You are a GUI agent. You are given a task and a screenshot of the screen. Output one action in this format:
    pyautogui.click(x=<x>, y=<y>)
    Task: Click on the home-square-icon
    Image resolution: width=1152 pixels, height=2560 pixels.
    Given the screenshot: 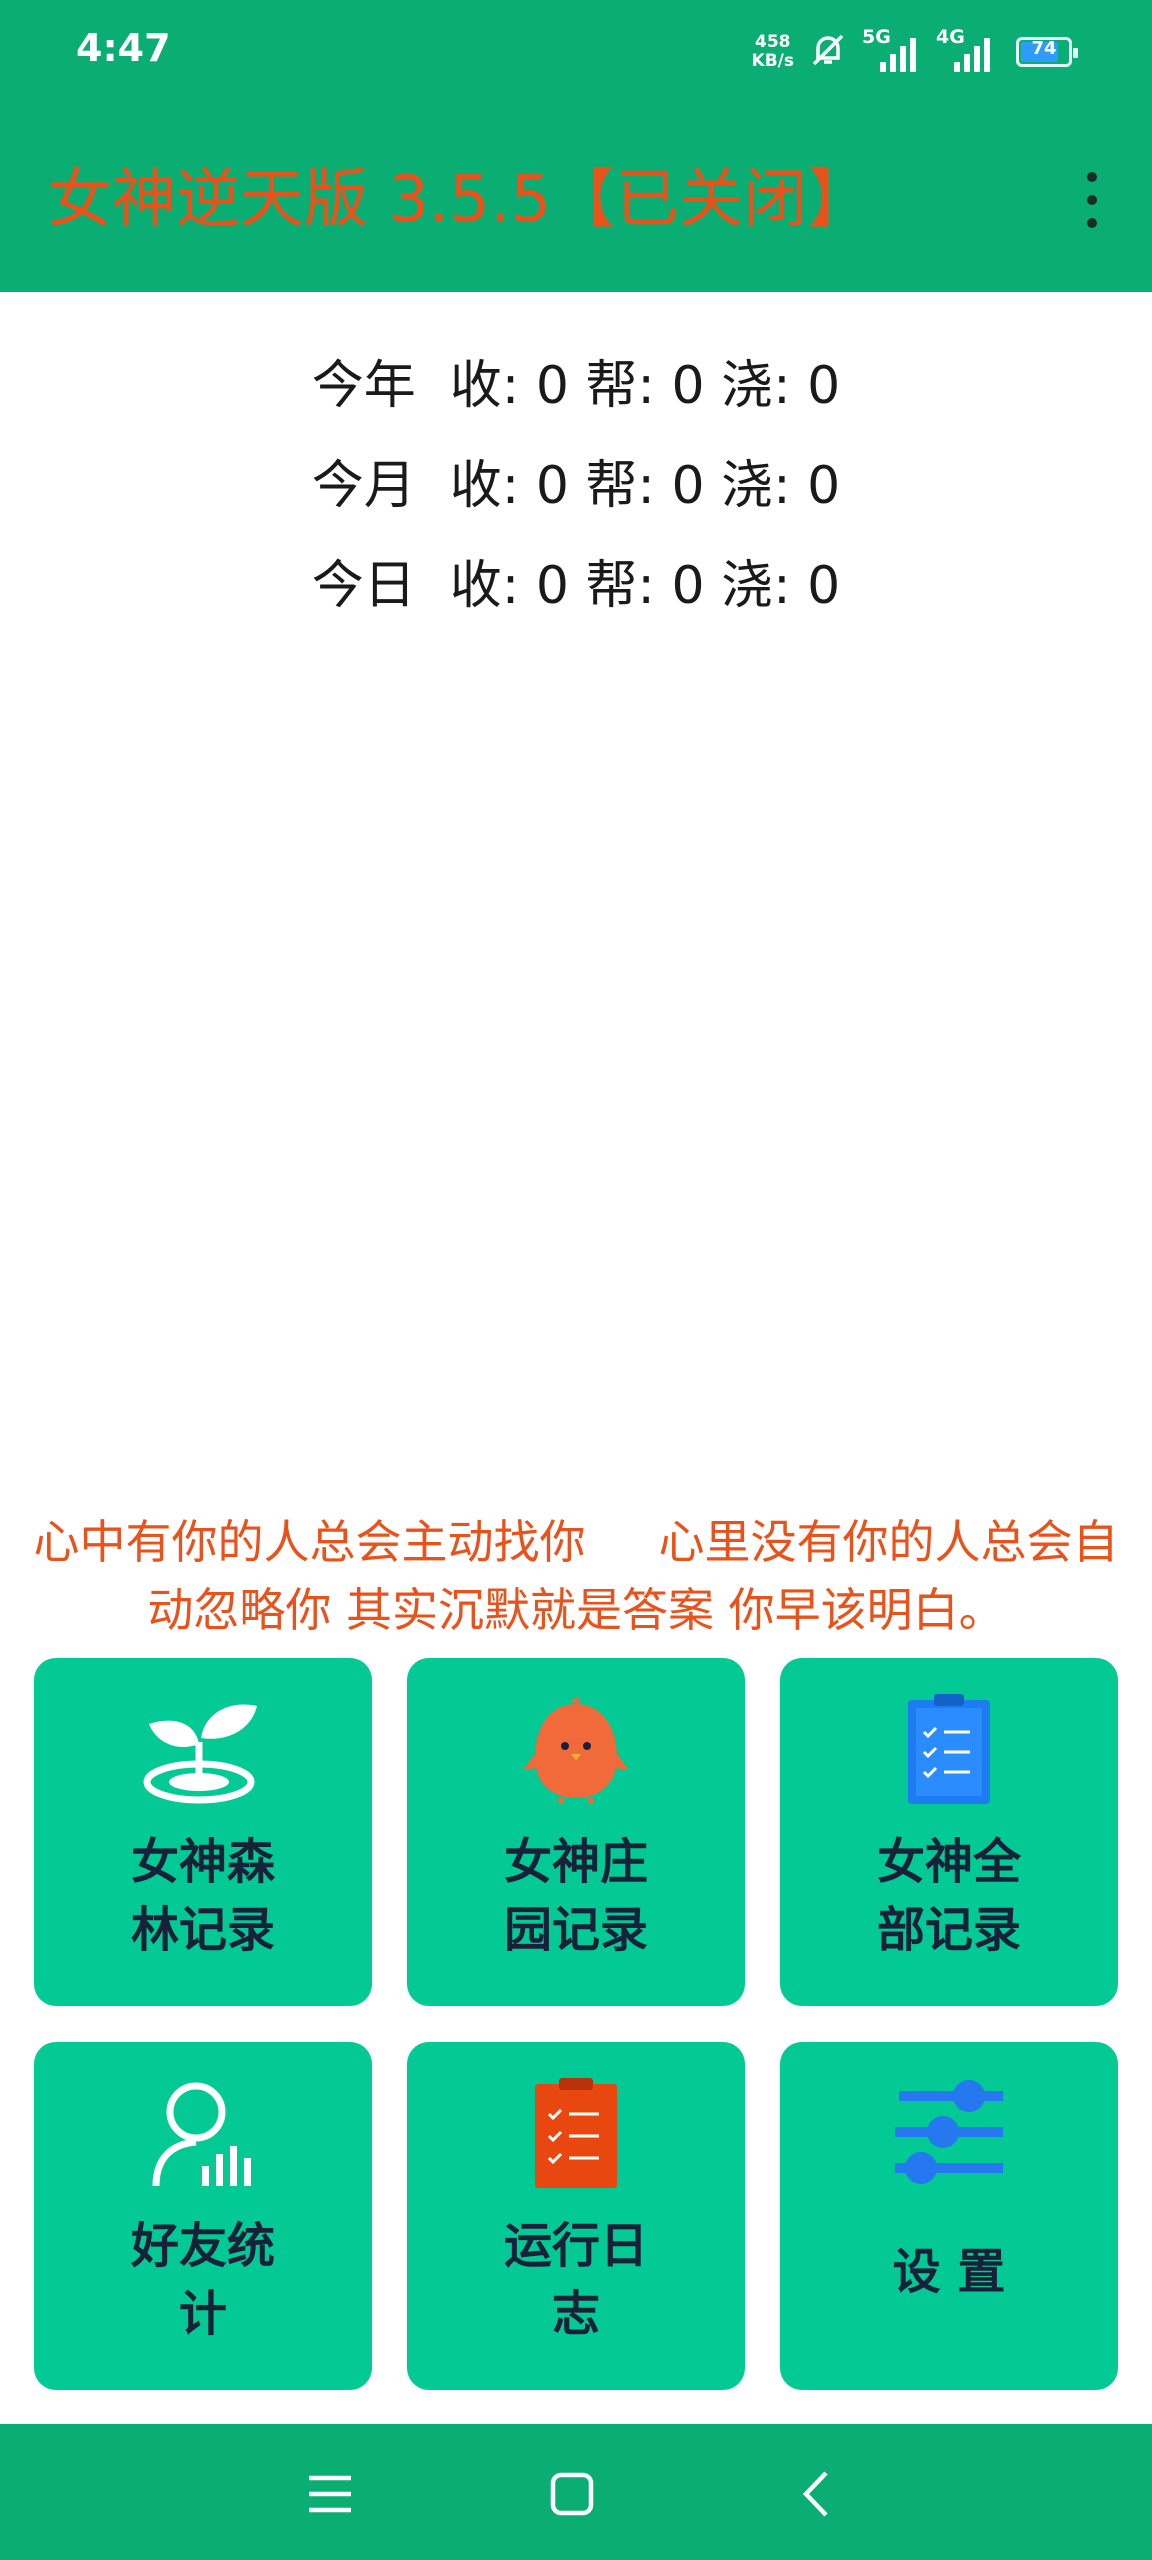 What is the action you would take?
    pyautogui.click(x=572, y=2494)
    